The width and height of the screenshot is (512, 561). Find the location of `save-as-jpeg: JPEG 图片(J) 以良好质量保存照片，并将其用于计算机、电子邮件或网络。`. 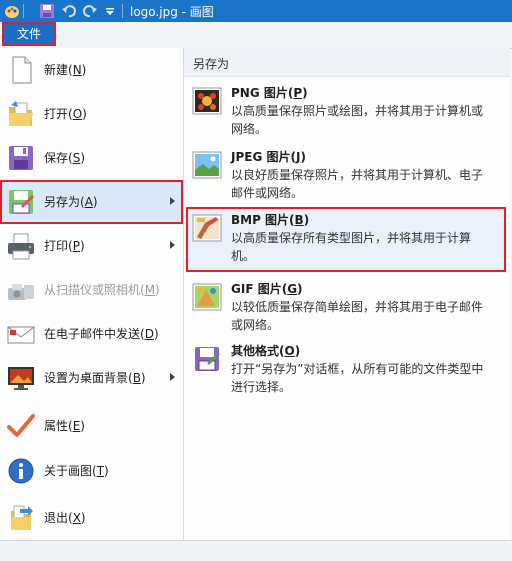

save-as-jpeg: JPEG 图片(J) 以良好质量保存照片，并将其用于计算机、电子邮件或网络。 is located at coordinates (346, 174).